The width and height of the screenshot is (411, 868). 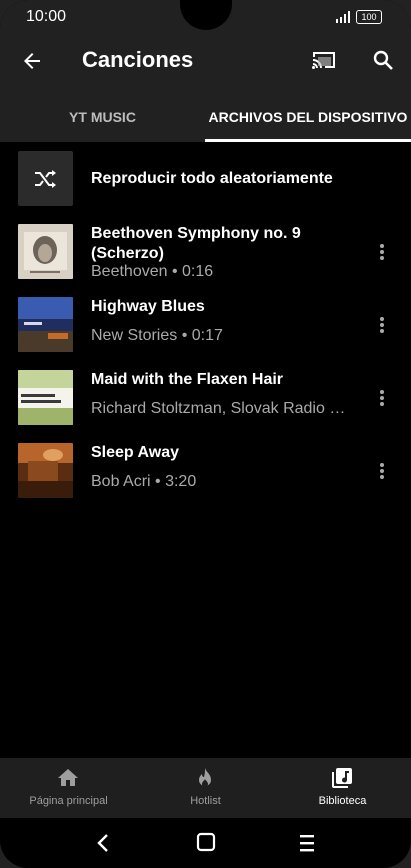 What do you see at coordinates (212, 178) in the screenshot?
I see `shuffle-label: Reproducir todo aleatoriamente` at bounding box center [212, 178].